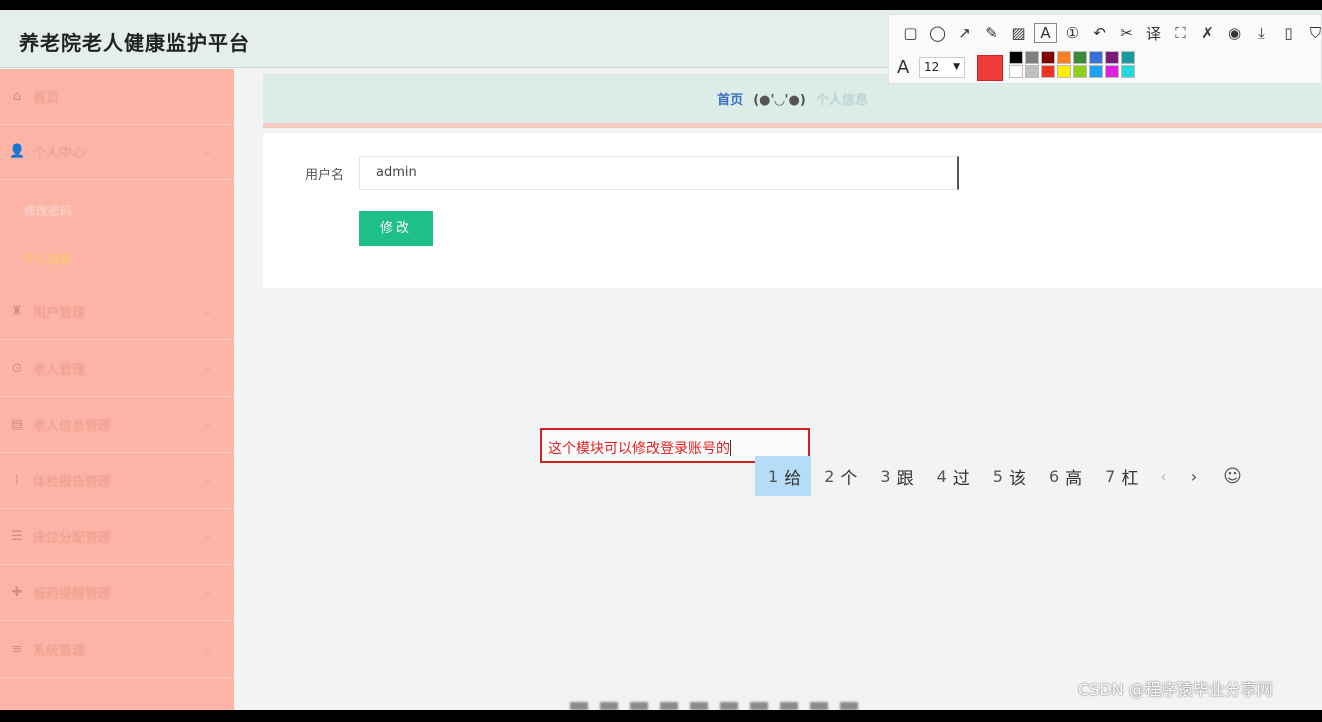 This screenshot has height=722, width=1322. I want to click on font-icon: A, so click(903, 67).